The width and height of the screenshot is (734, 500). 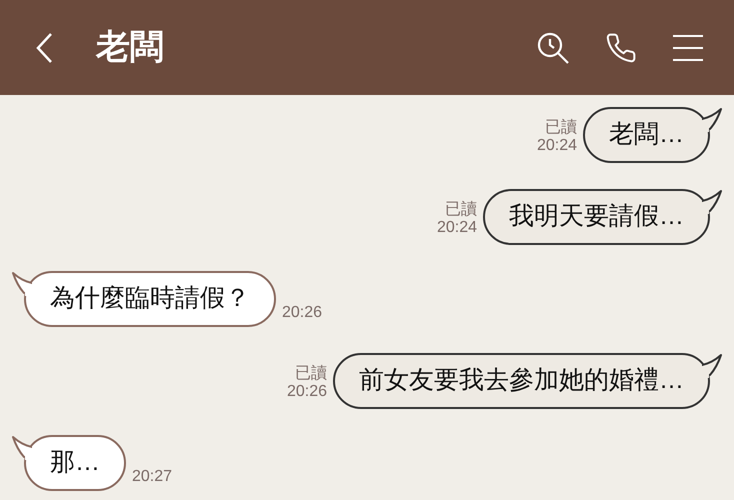 I want to click on back-icon, so click(x=44, y=48).